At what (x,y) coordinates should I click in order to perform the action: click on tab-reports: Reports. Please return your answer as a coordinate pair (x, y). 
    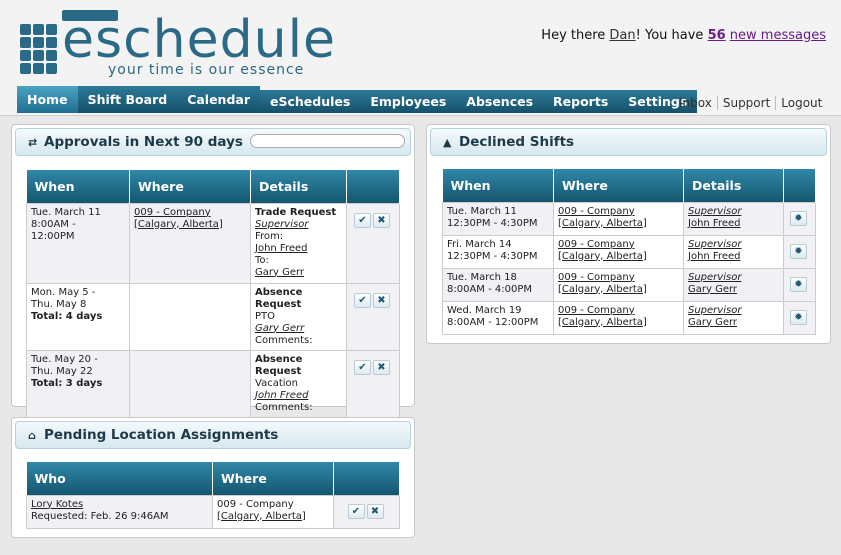
    Looking at the image, I should click on (581, 101).